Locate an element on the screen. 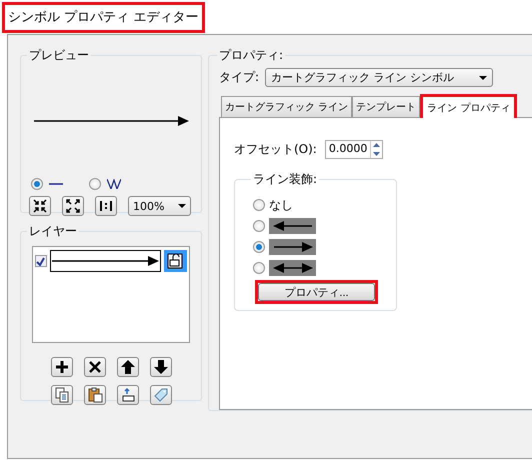 This screenshot has width=532, height=460. shrink-icon is located at coordinates (40, 206).